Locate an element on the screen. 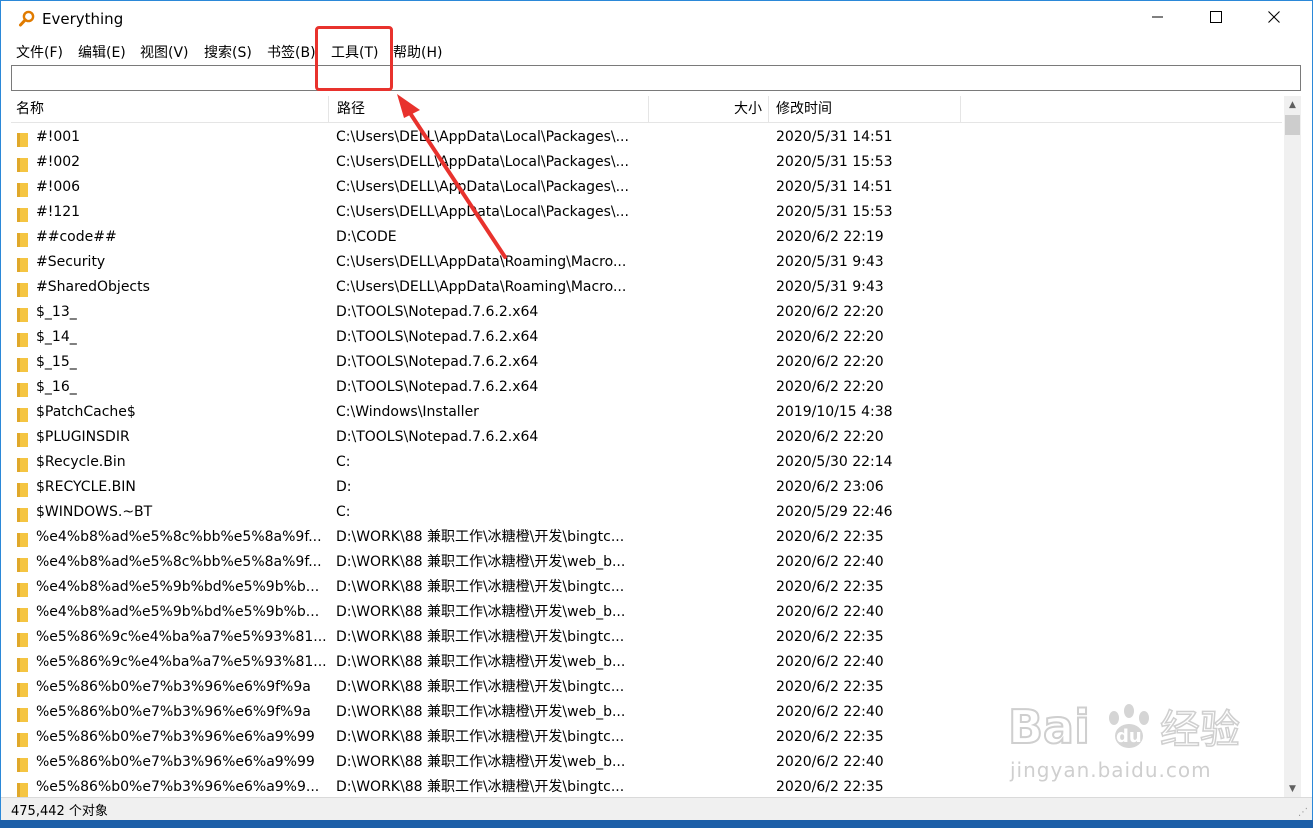 The height and width of the screenshot is (828, 1313). title-bar: Everything is located at coordinates (656, 19).